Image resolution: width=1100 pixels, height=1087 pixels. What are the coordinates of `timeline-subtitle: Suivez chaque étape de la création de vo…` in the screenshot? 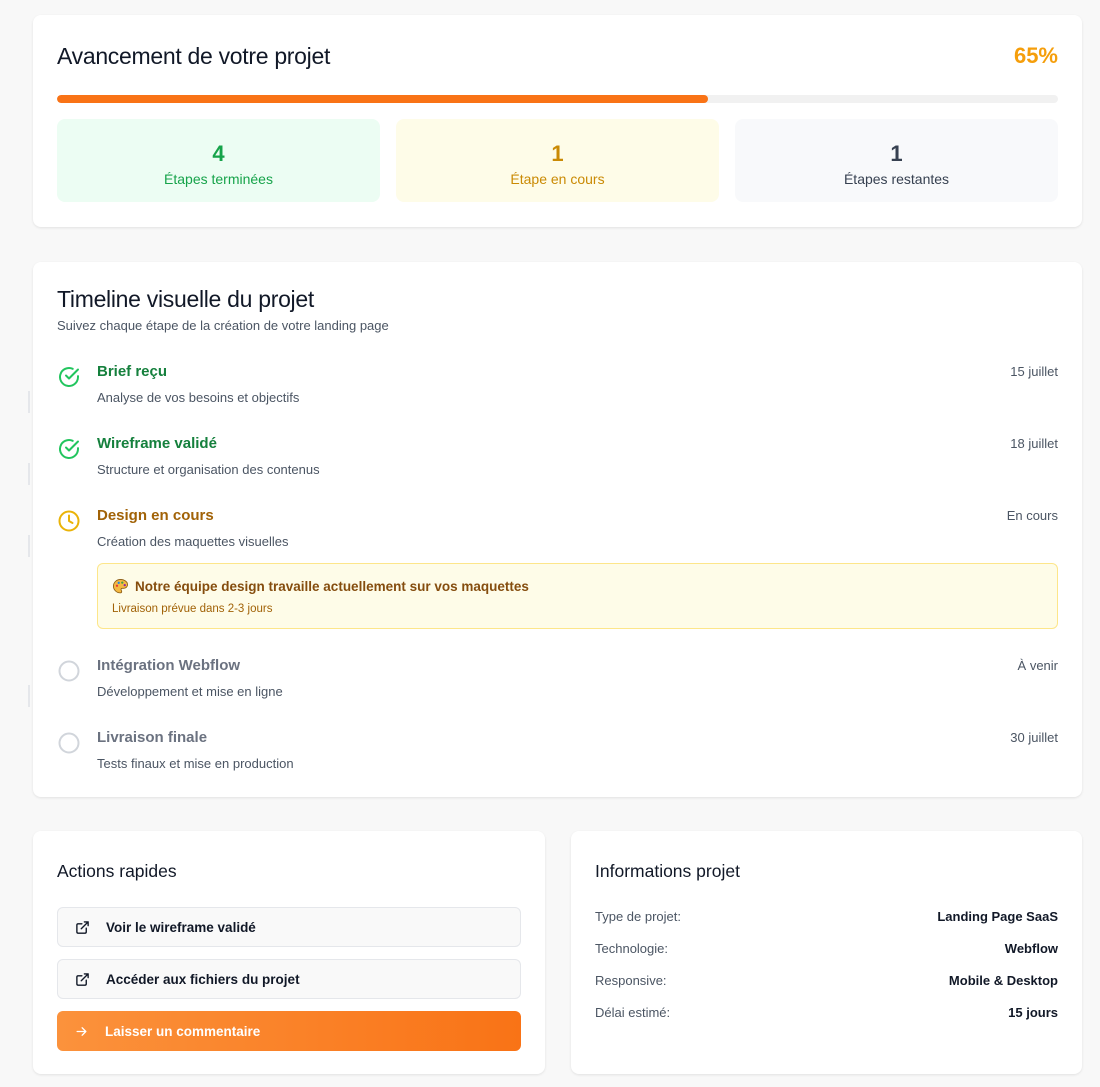 It's located at (223, 325).